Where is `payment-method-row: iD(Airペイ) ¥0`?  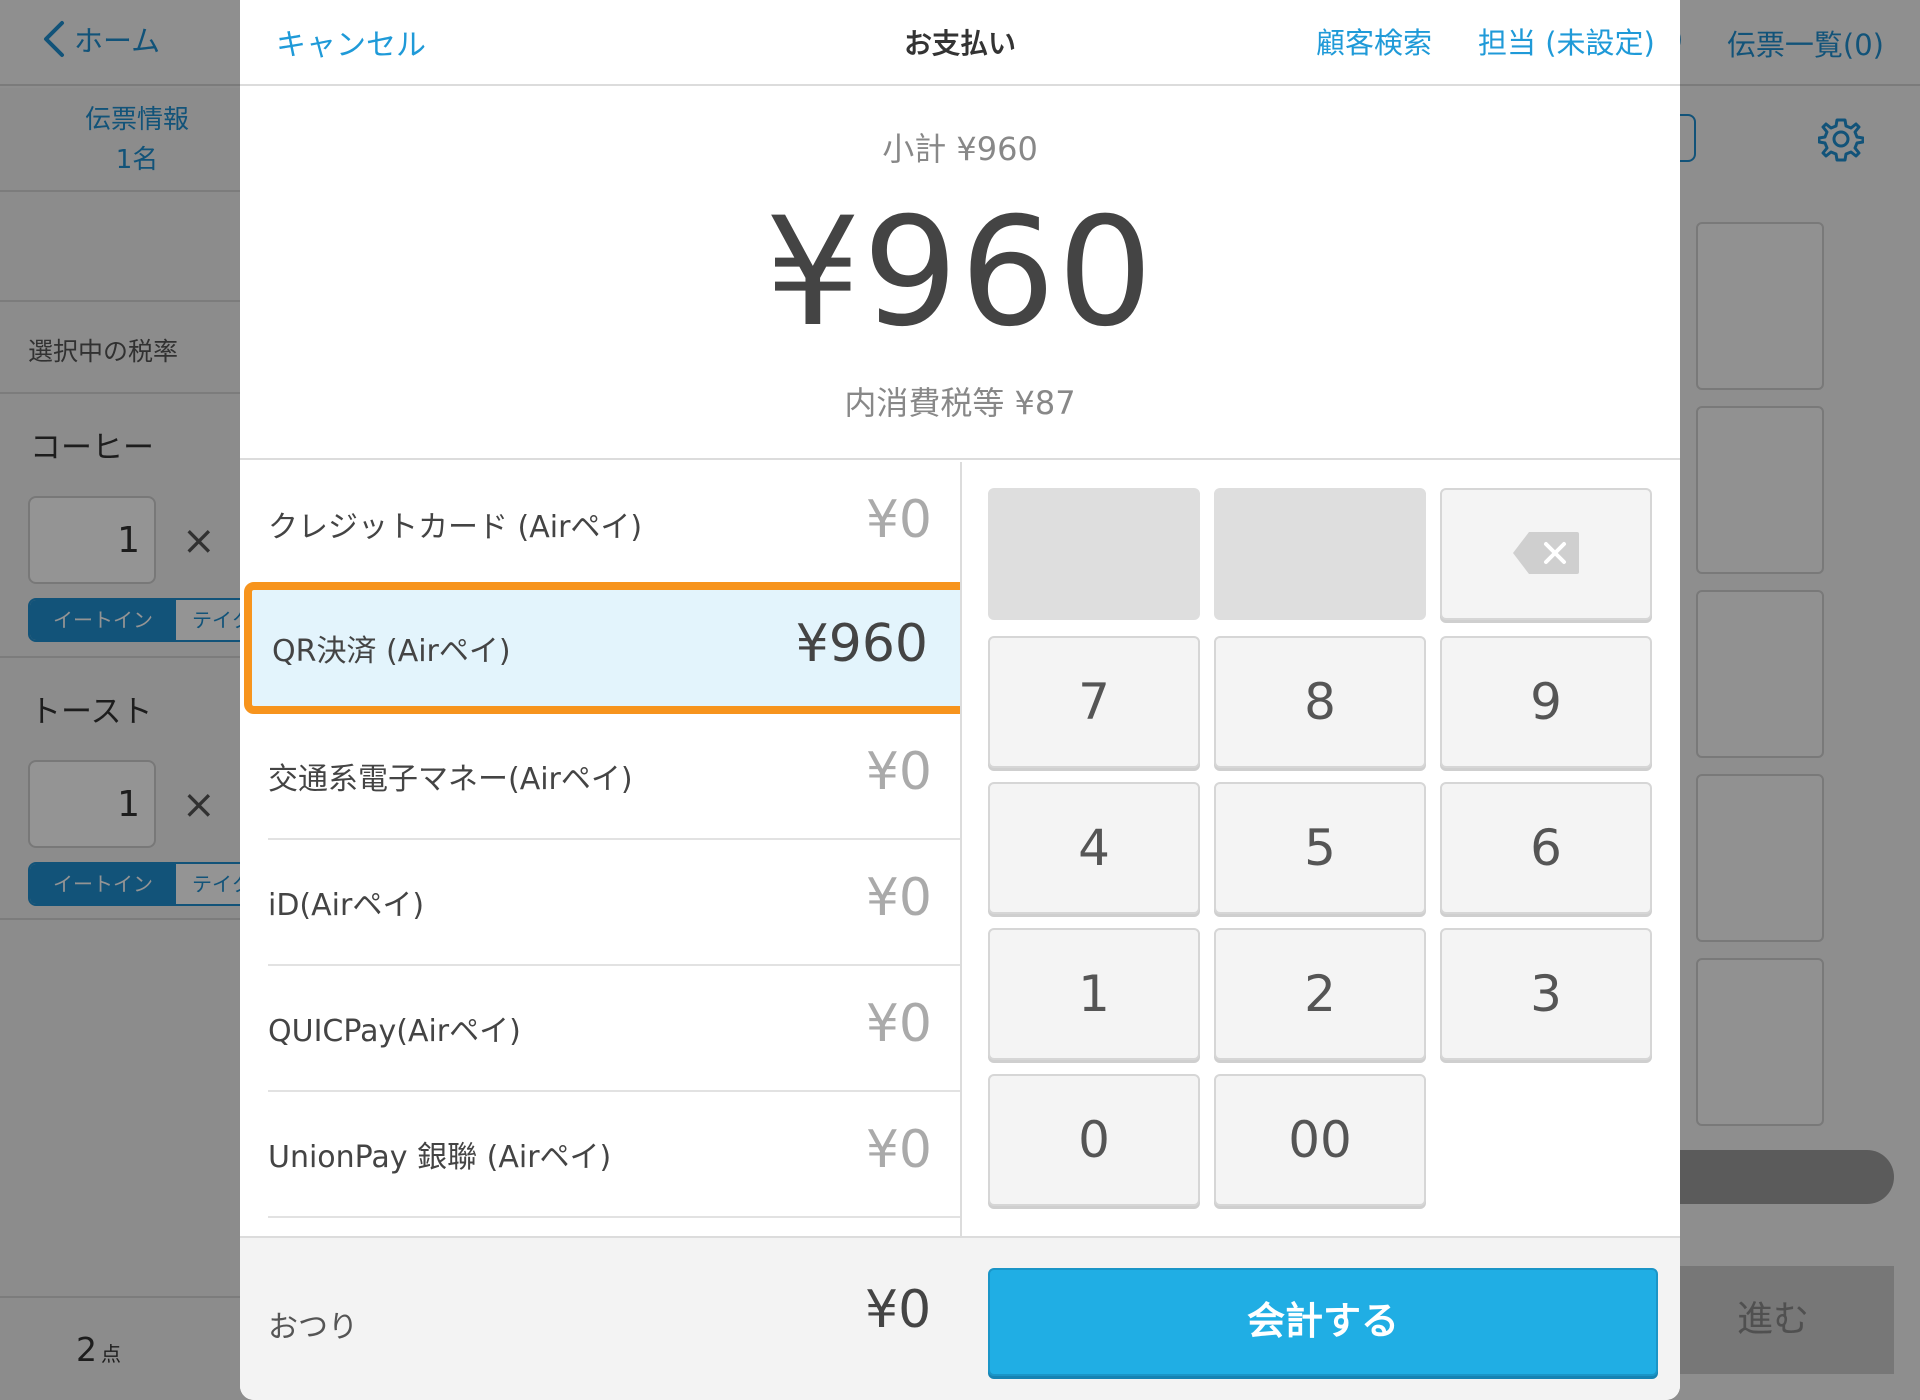 payment-method-row: iD(Airペイ) ¥0 is located at coordinates (614, 903).